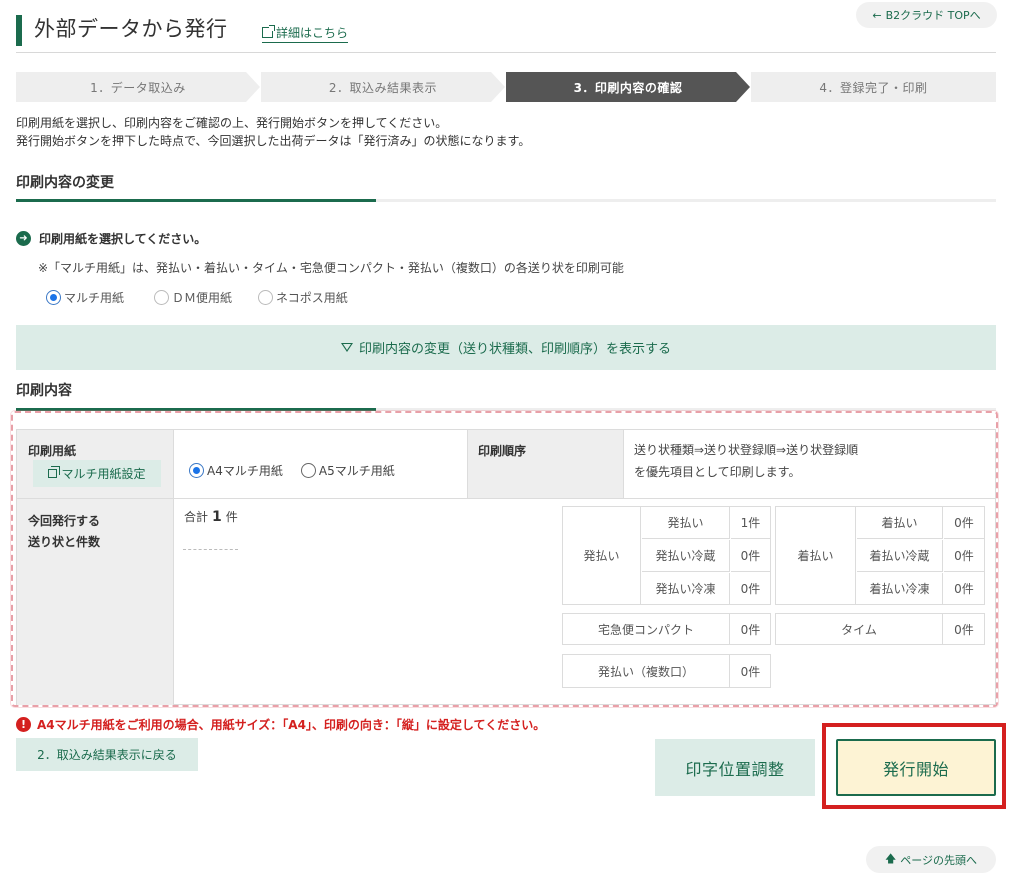 This screenshot has height=893, width=1011. I want to click on section-title-content: 印刷内容, so click(44, 391).